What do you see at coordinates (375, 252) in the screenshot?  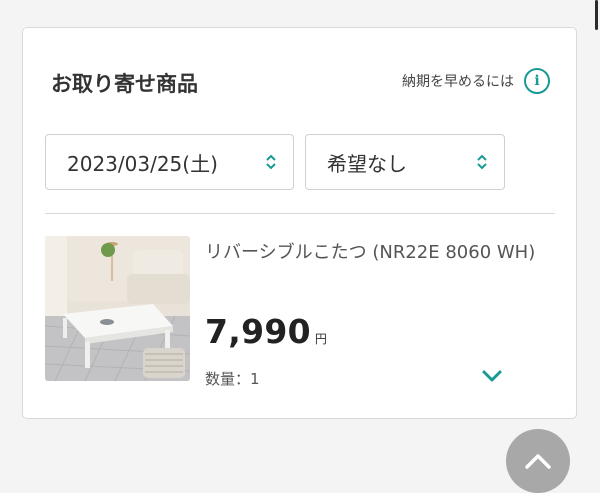 I see `product-name-link: リバーシブルこたつ (NR22E 8060 WH)` at bounding box center [375, 252].